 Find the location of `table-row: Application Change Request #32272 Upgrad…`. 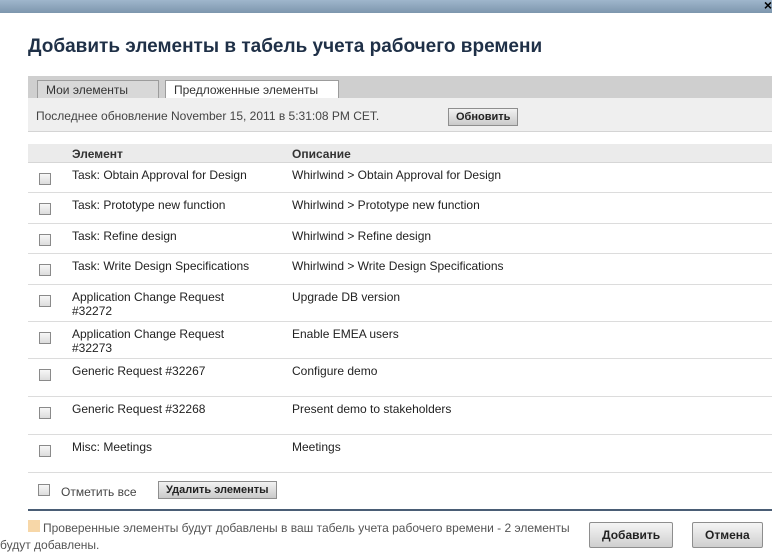

table-row: Application Change Request #32272 Upgrad… is located at coordinates (400, 303).